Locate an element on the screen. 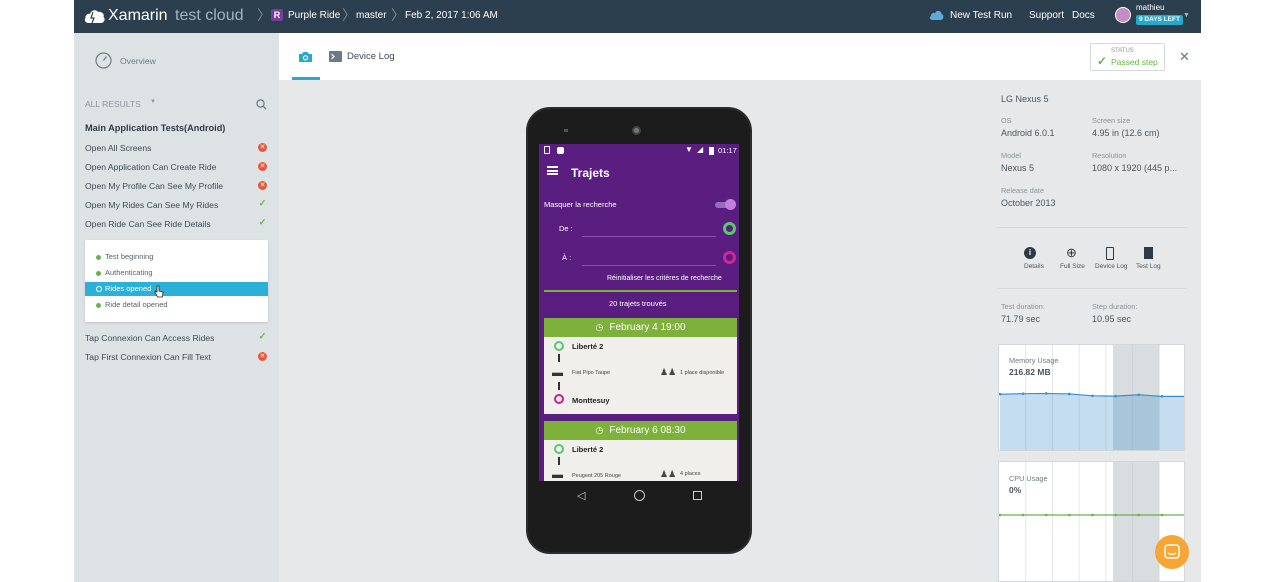 This screenshot has width=1280, height=582. status-box: STATUS ✓ Passed step is located at coordinates (1127, 57).